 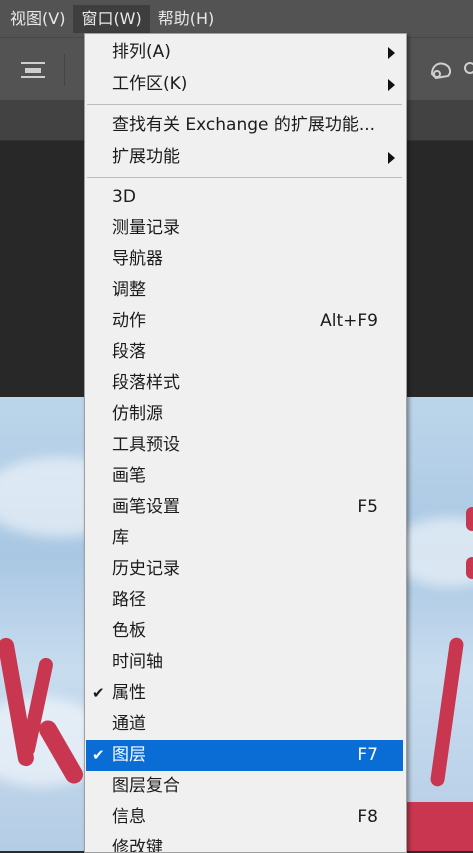 What do you see at coordinates (443, 69) in the screenshot?
I see `puppet-warp-icon` at bounding box center [443, 69].